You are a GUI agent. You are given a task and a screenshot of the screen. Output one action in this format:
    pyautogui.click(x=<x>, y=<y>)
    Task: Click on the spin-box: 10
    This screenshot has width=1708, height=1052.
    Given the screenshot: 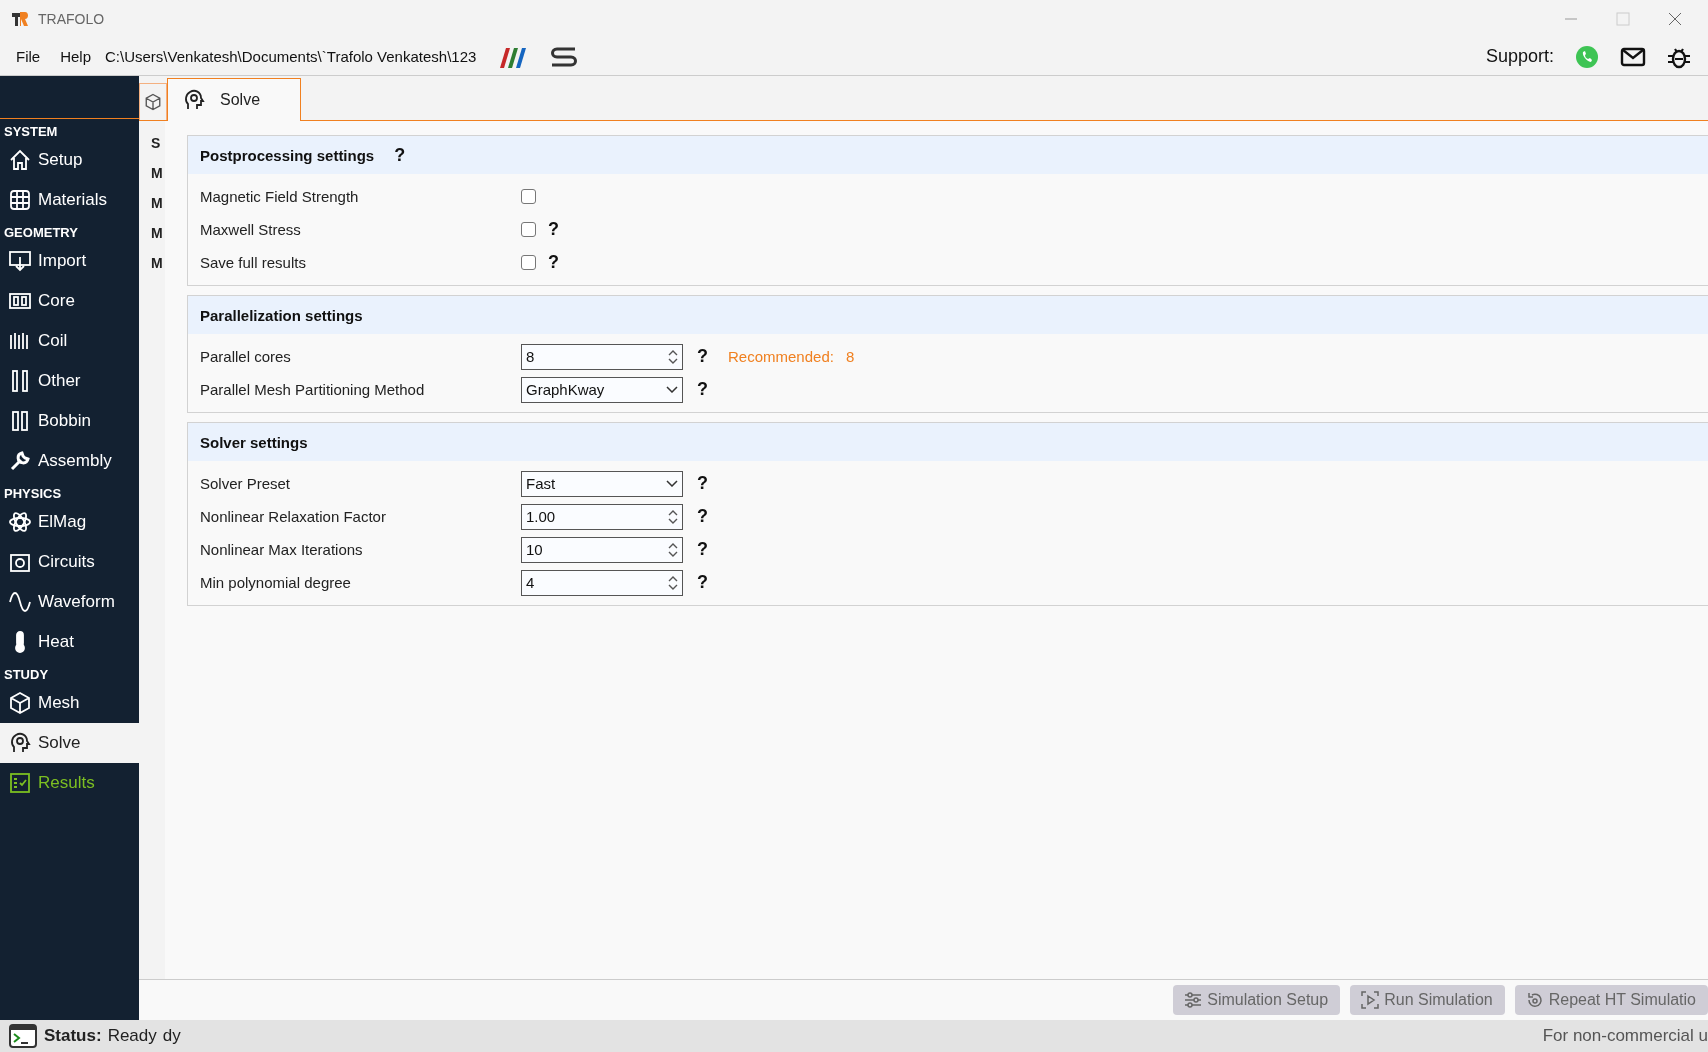 What is the action you would take?
    pyautogui.click(x=602, y=549)
    